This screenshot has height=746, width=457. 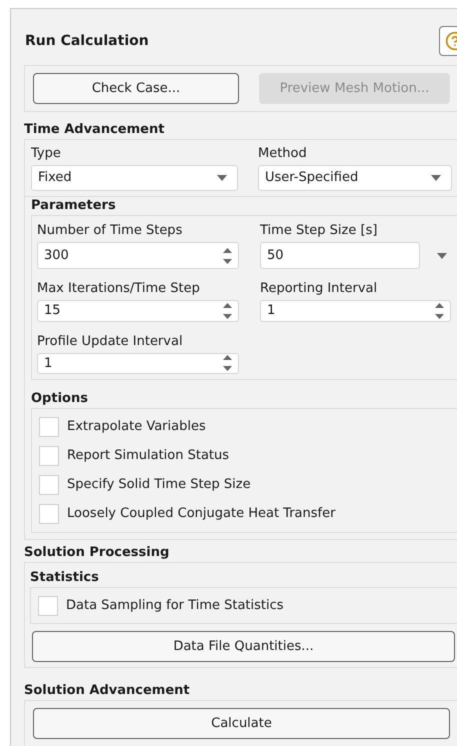 I want to click on group-heading: Options, so click(x=59, y=399).